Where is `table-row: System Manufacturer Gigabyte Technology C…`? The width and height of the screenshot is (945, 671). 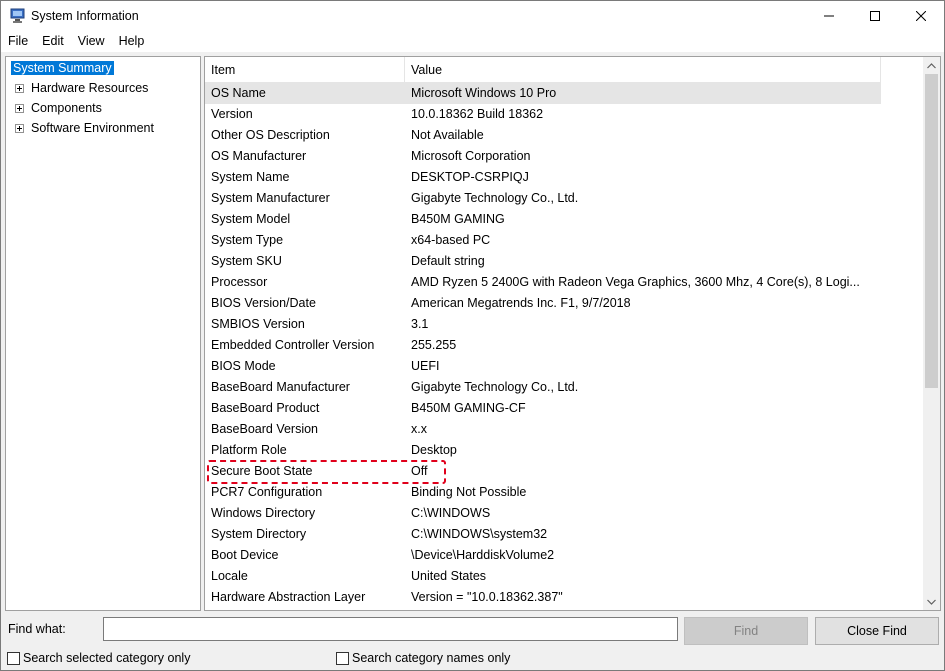
table-row: System Manufacturer Gigabyte Technology C… is located at coordinates (564, 198).